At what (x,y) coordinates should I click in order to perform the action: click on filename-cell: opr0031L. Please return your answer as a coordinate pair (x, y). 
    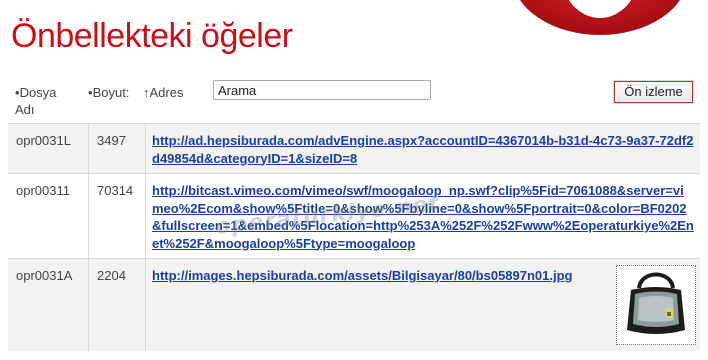
    Looking at the image, I should click on (48, 148).